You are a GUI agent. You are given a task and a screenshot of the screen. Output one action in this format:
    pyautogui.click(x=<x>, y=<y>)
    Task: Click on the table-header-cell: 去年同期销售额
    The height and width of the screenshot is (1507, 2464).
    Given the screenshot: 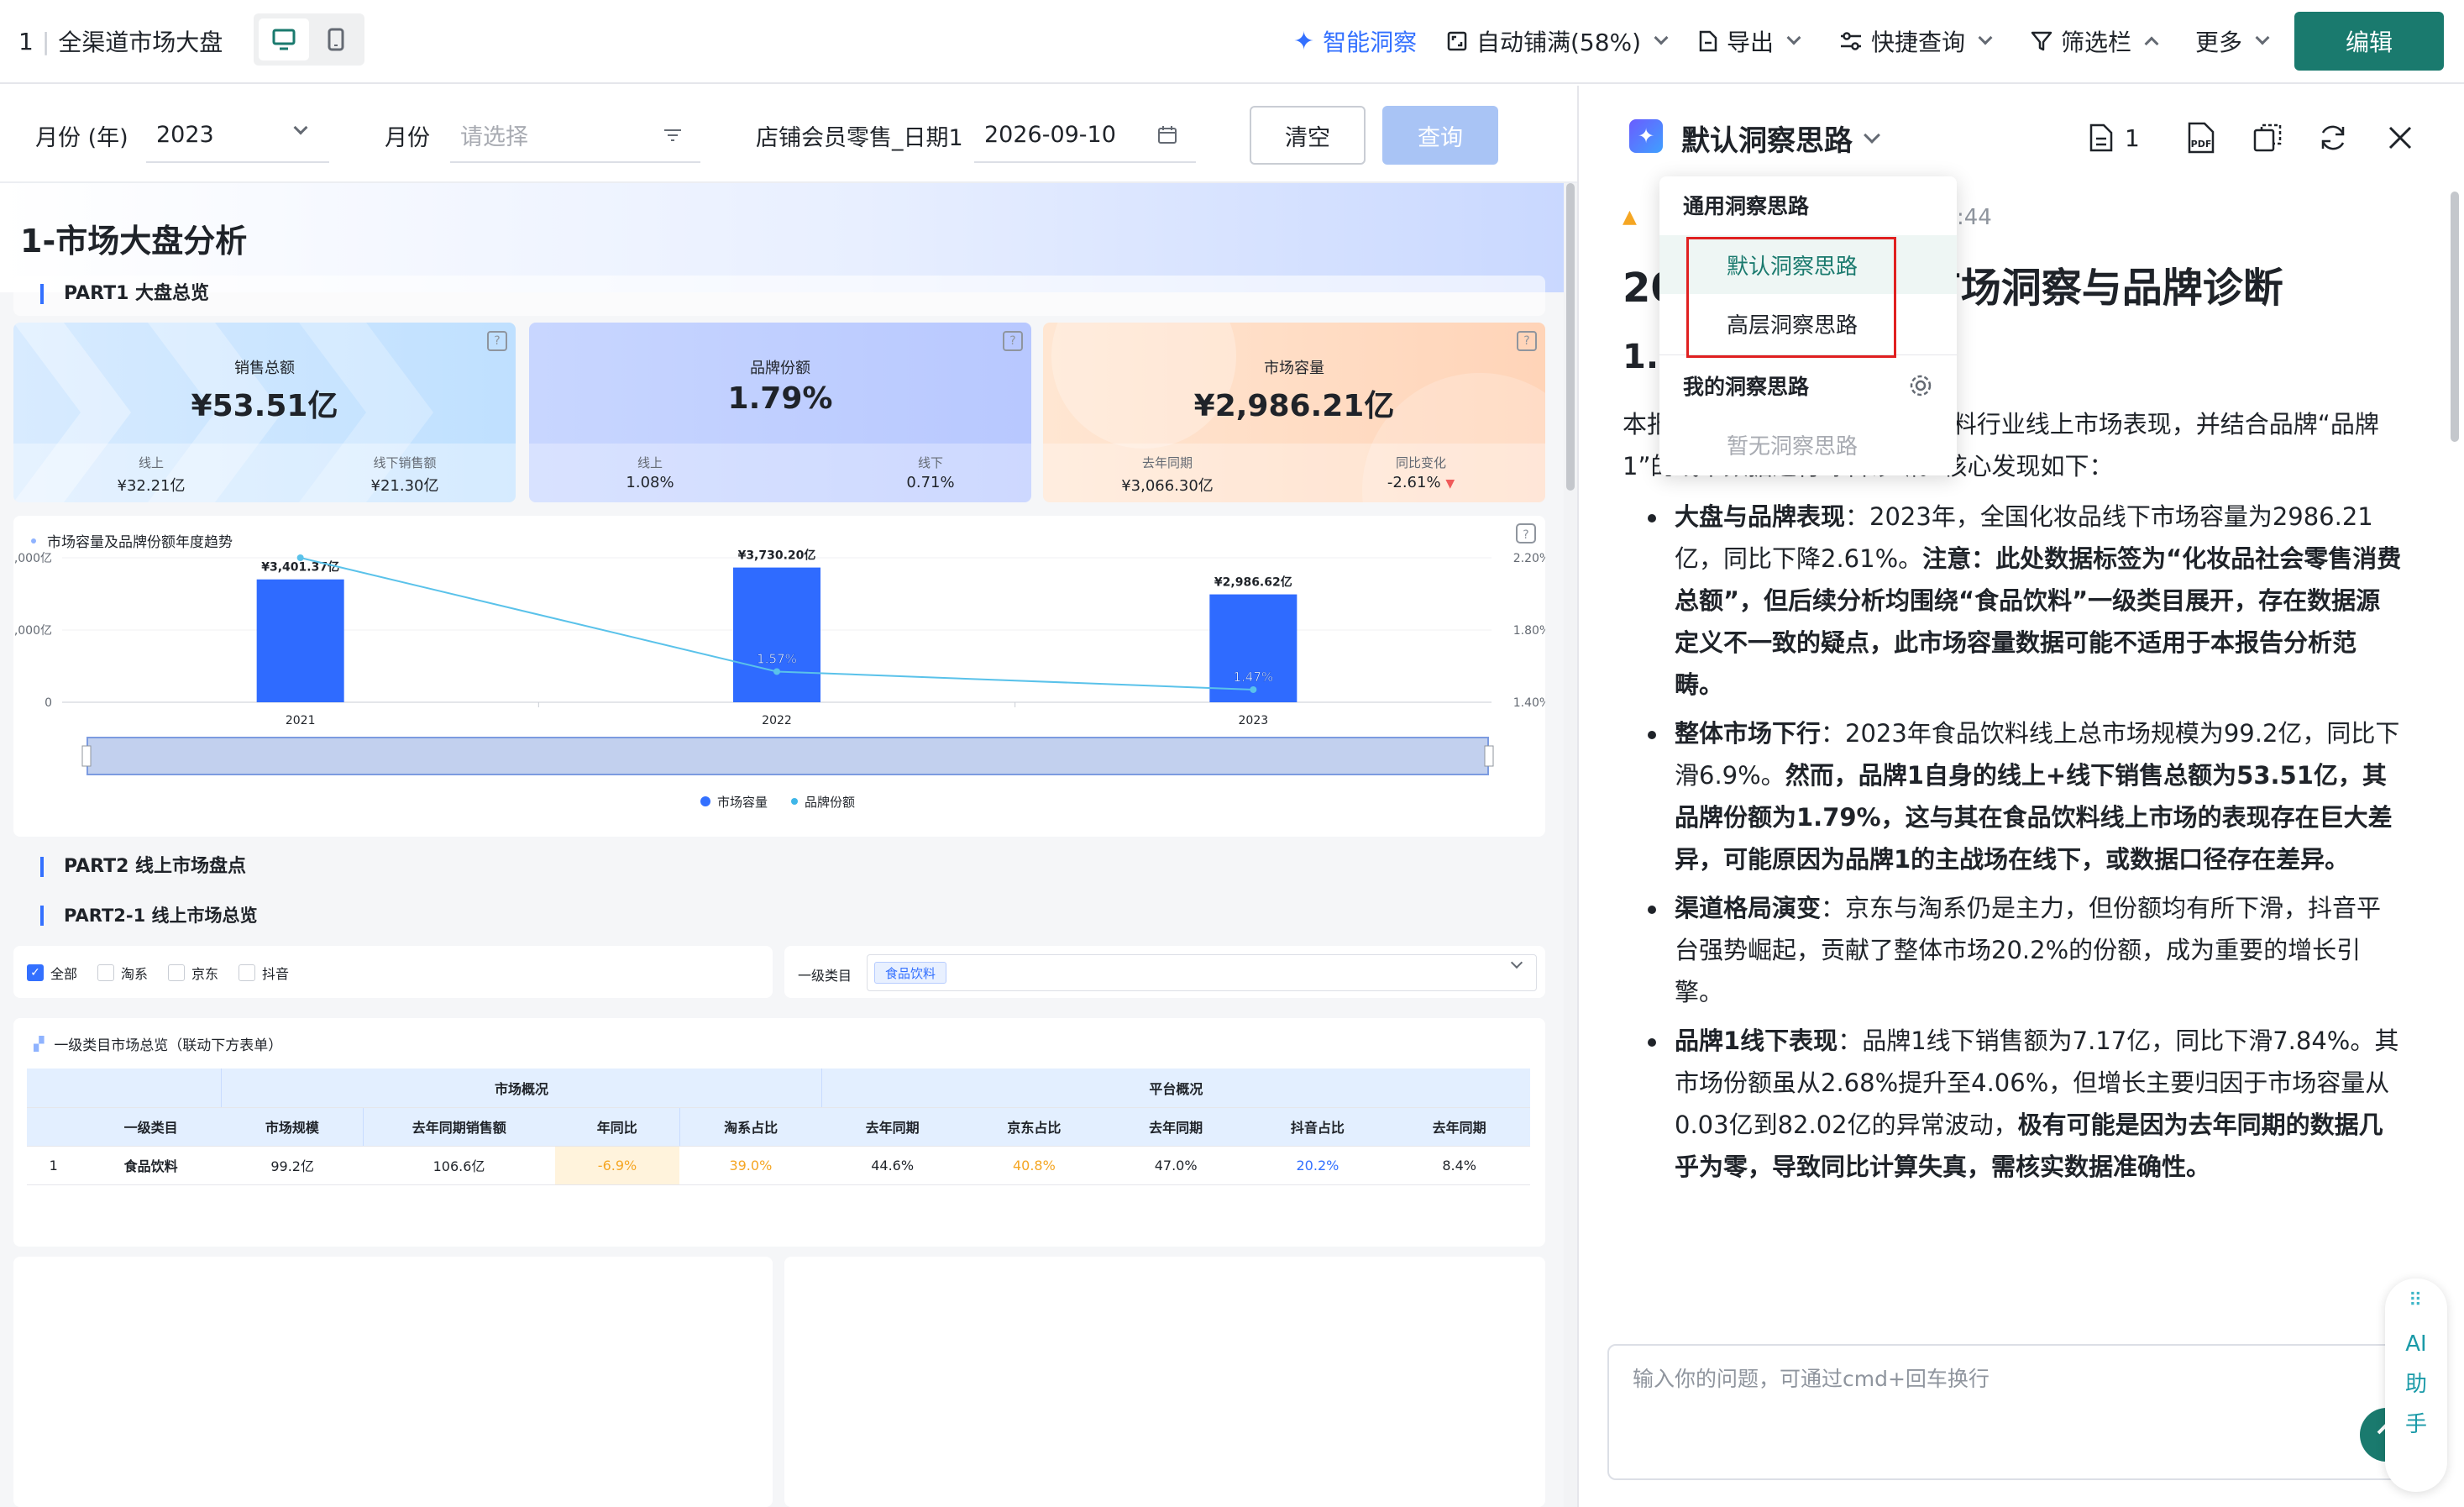 What is the action you would take?
    pyautogui.click(x=458, y=1127)
    